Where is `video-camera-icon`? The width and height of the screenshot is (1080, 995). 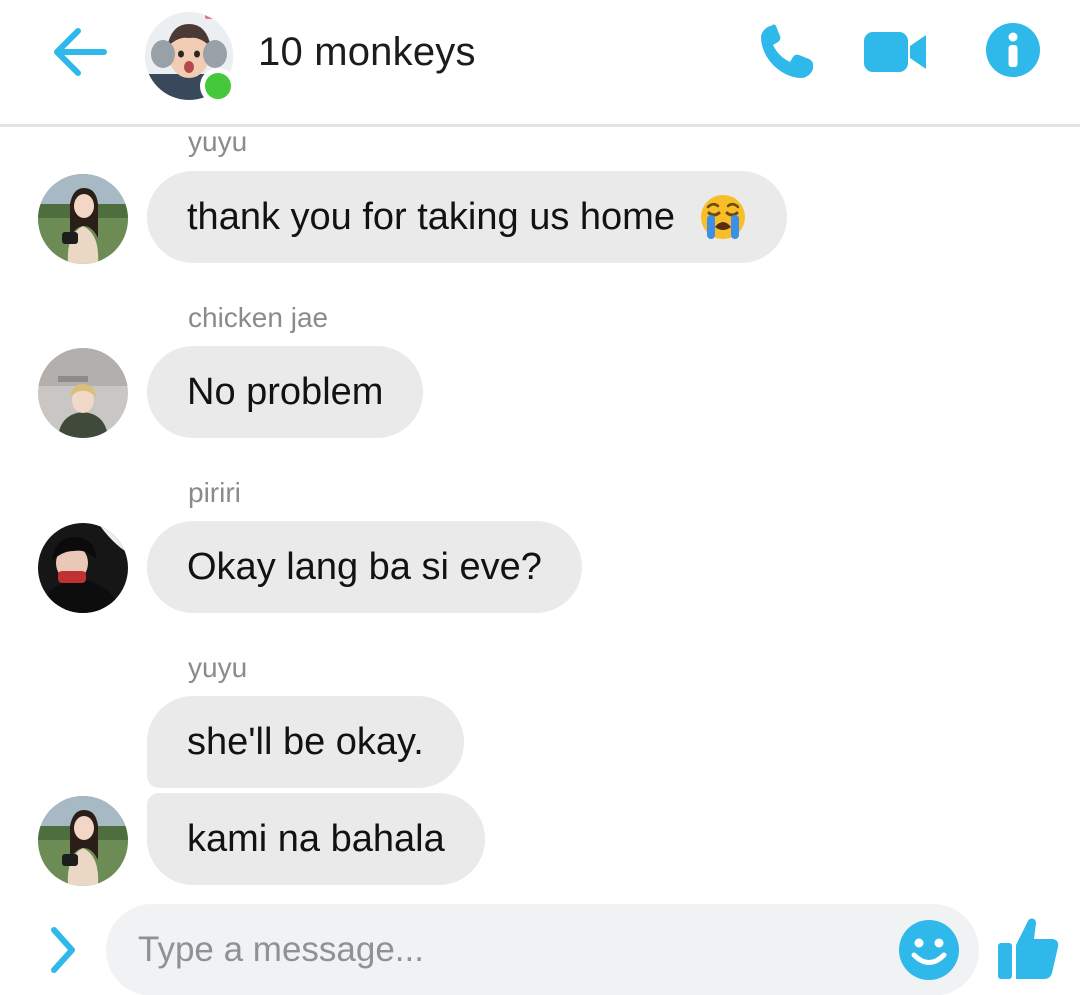
video-camera-icon is located at coordinates (895, 52).